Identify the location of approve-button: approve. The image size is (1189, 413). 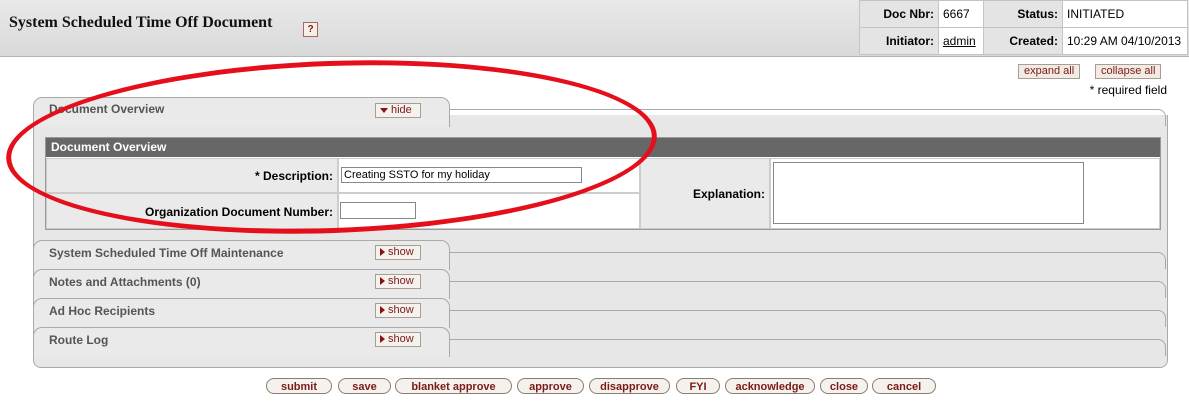
(550, 386).